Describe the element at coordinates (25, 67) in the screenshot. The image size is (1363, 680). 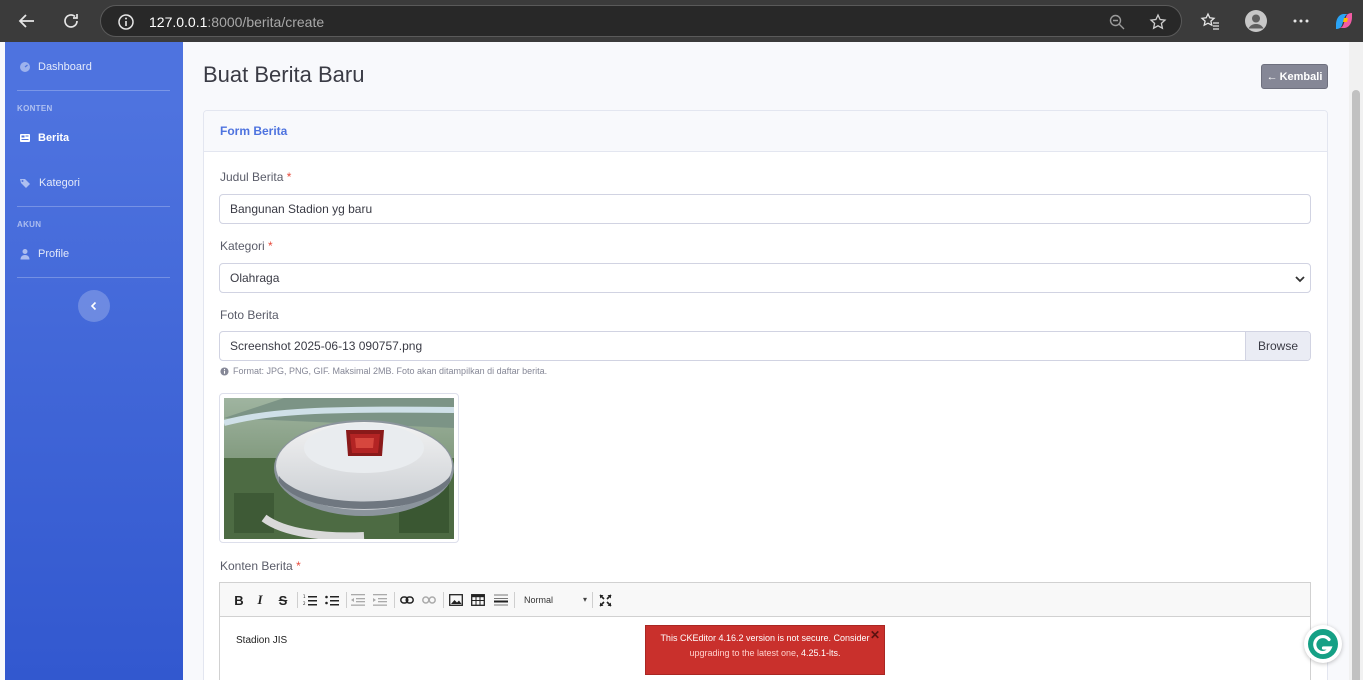
I see `dashboard-icon` at that location.